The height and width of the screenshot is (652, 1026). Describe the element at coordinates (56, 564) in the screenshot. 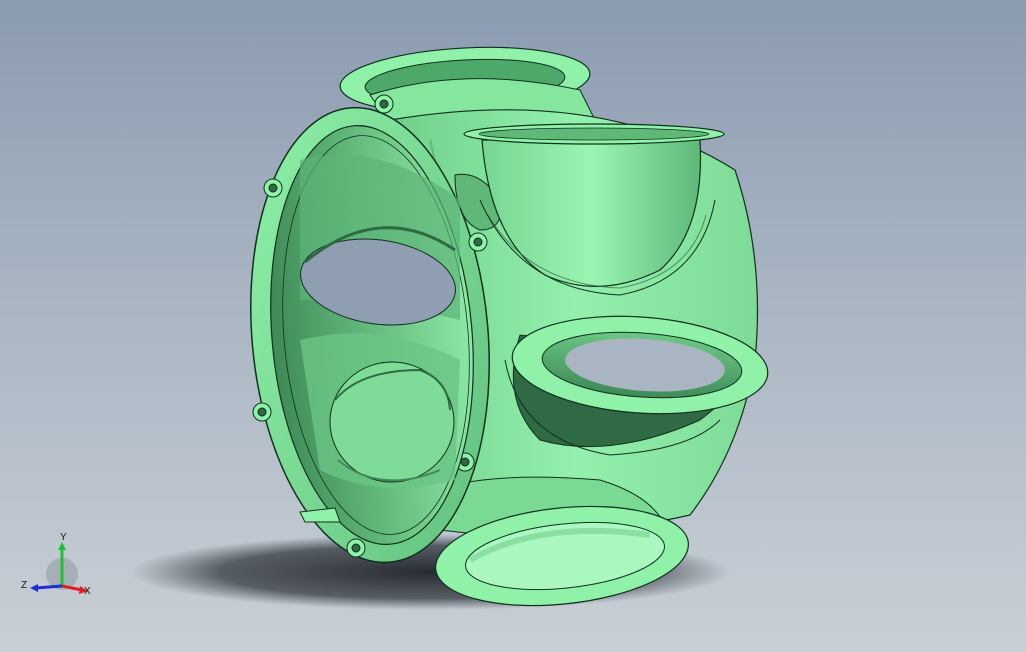

I see `axis-triad: Y X Z` at that location.